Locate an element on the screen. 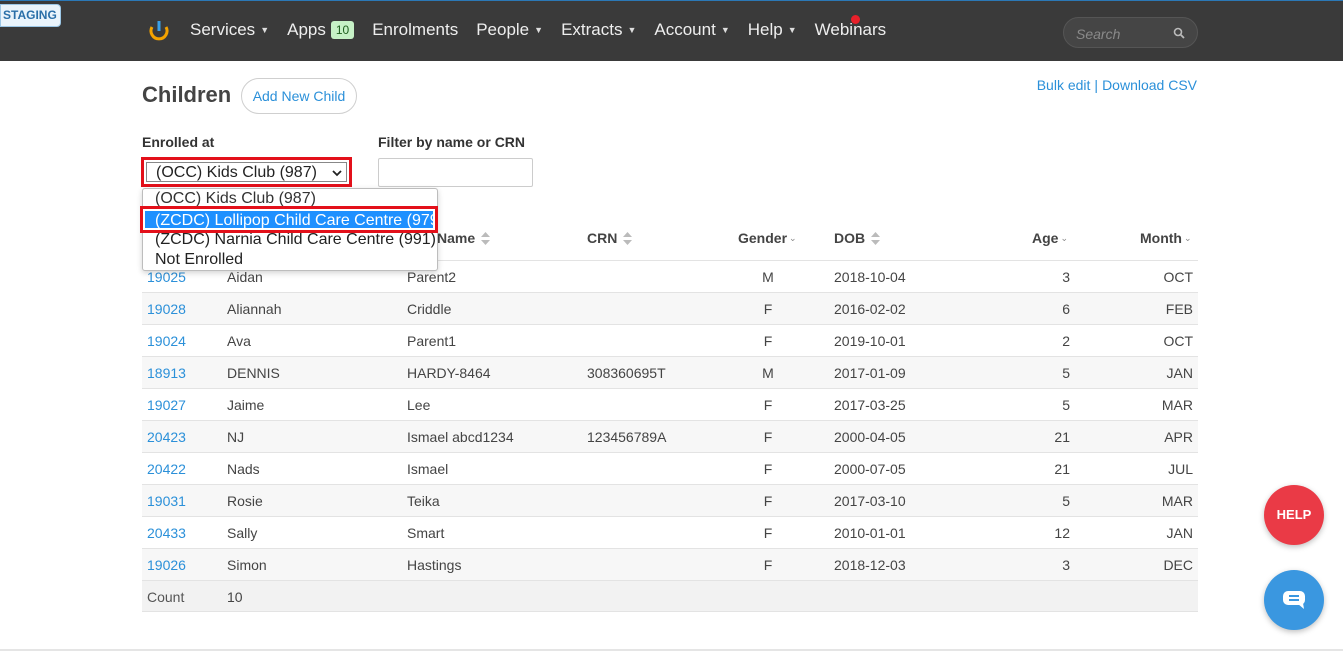  count-label: Count is located at coordinates (166, 597).